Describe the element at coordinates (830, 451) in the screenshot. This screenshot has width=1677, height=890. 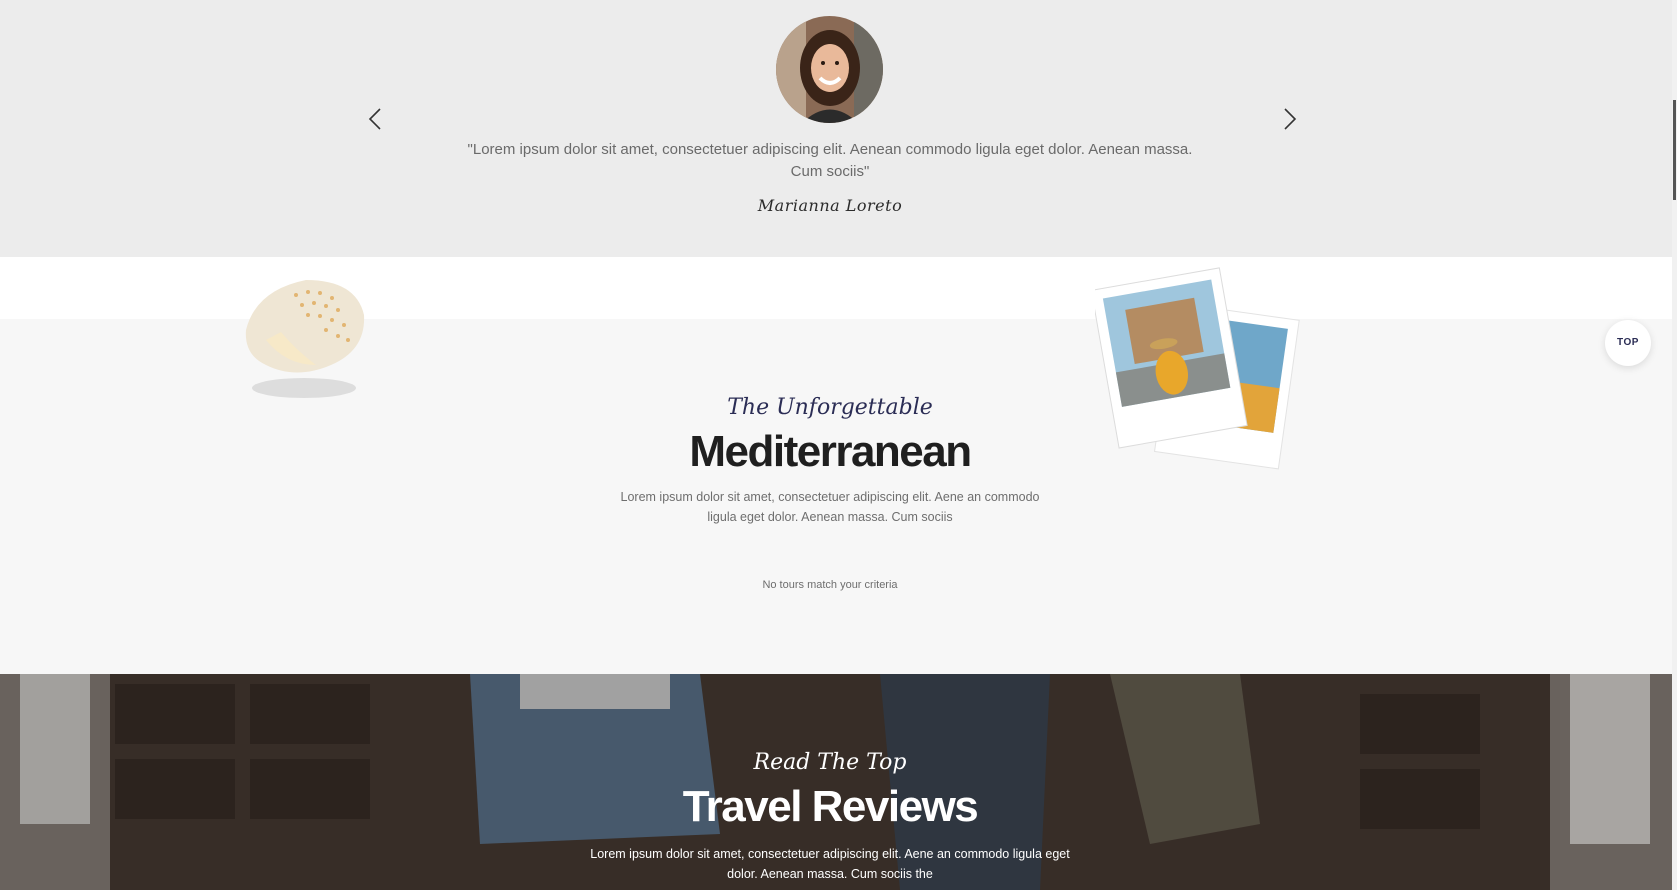
I see `mediterranean-title: Mediterranean` at that location.